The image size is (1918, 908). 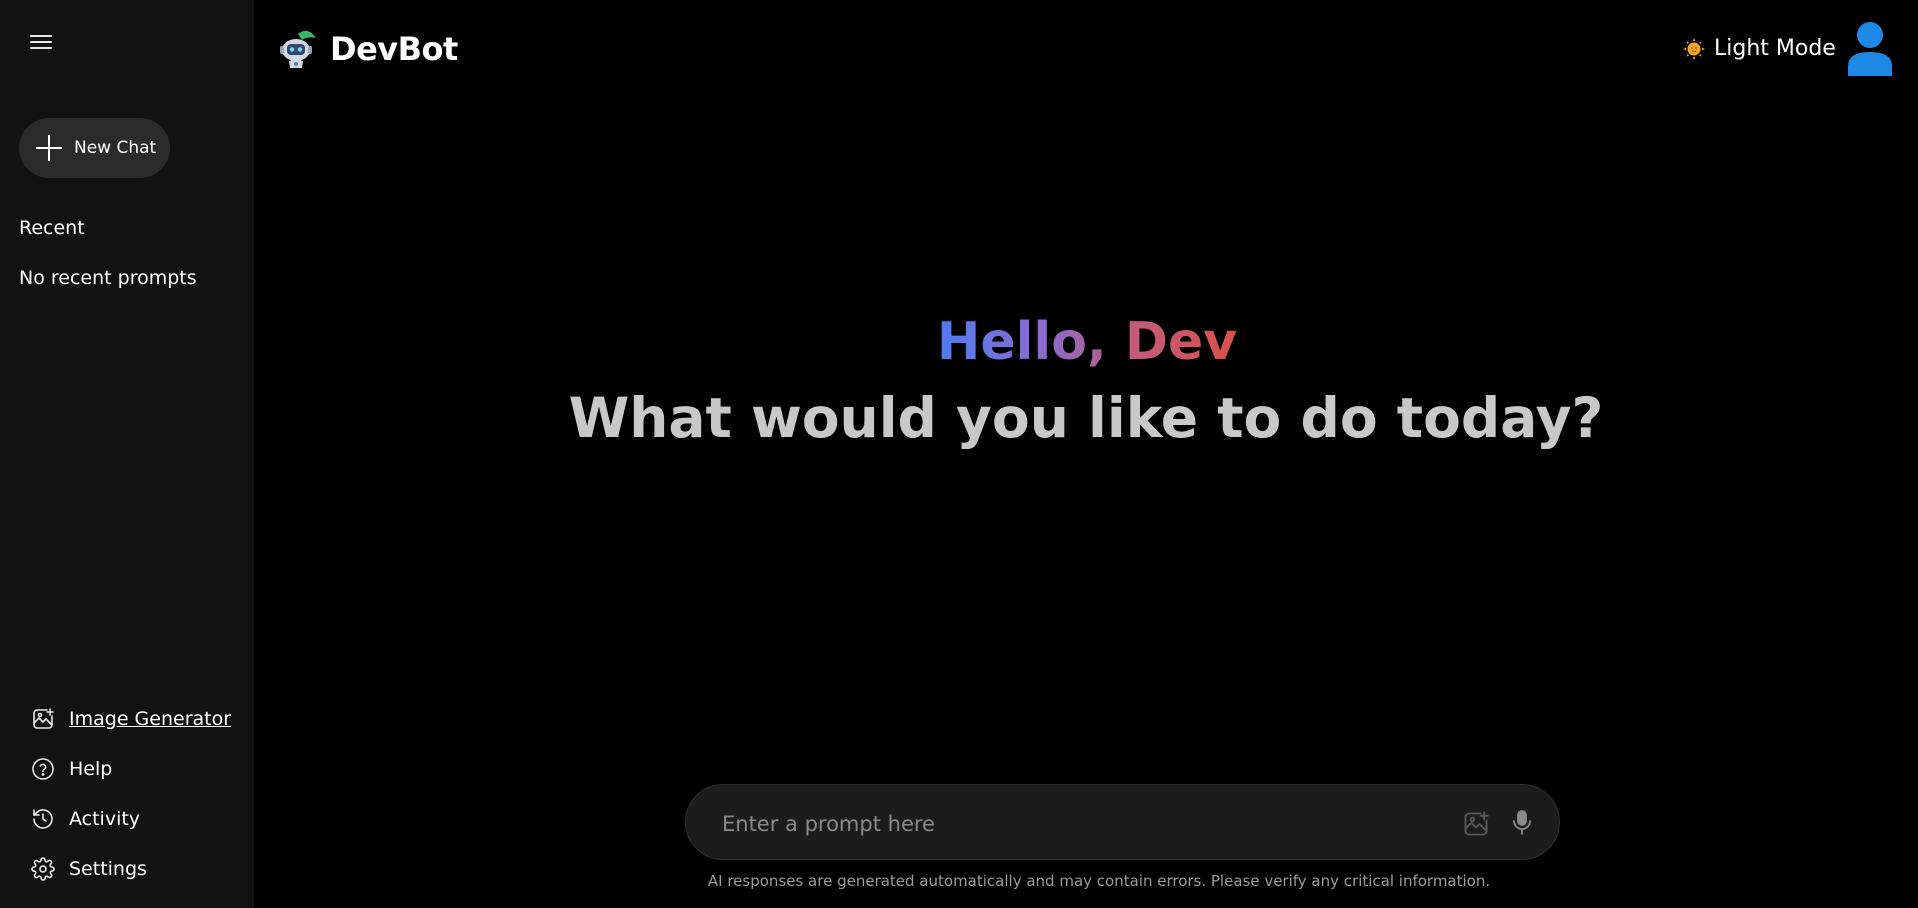 What do you see at coordinates (91, 769) in the screenshot?
I see `sidebar-item-label: Help` at bounding box center [91, 769].